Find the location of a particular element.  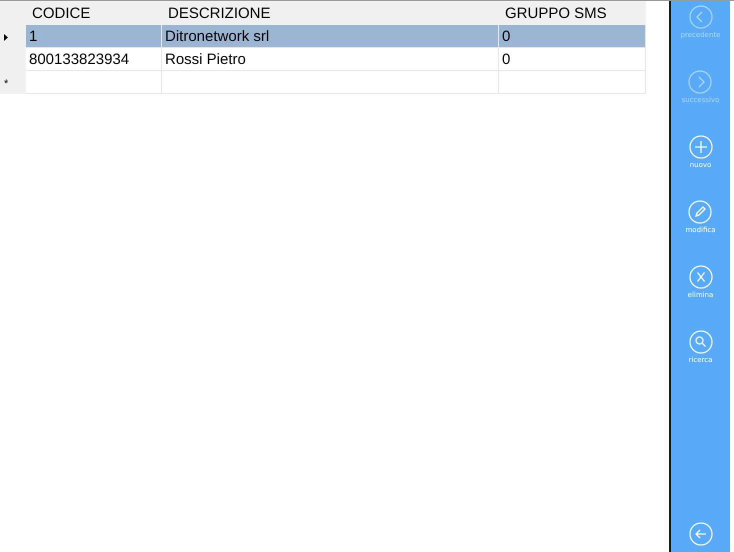

chevron-right-icon is located at coordinates (700, 82).